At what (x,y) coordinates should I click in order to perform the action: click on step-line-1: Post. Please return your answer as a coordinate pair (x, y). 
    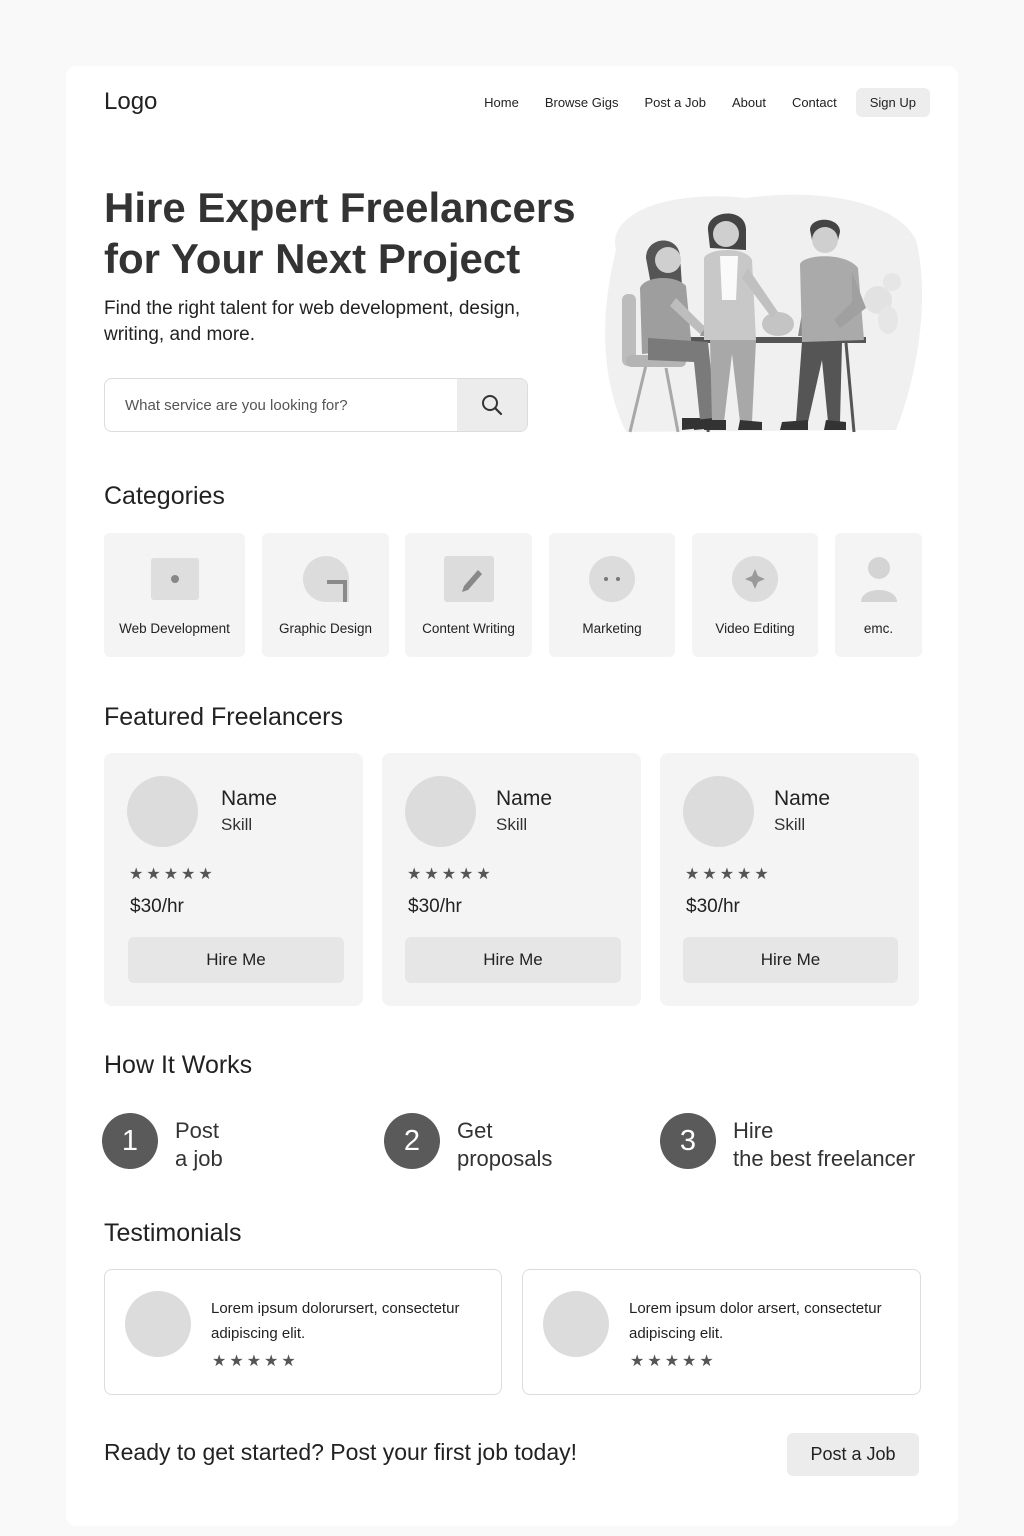
    Looking at the image, I should click on (197, 1130).